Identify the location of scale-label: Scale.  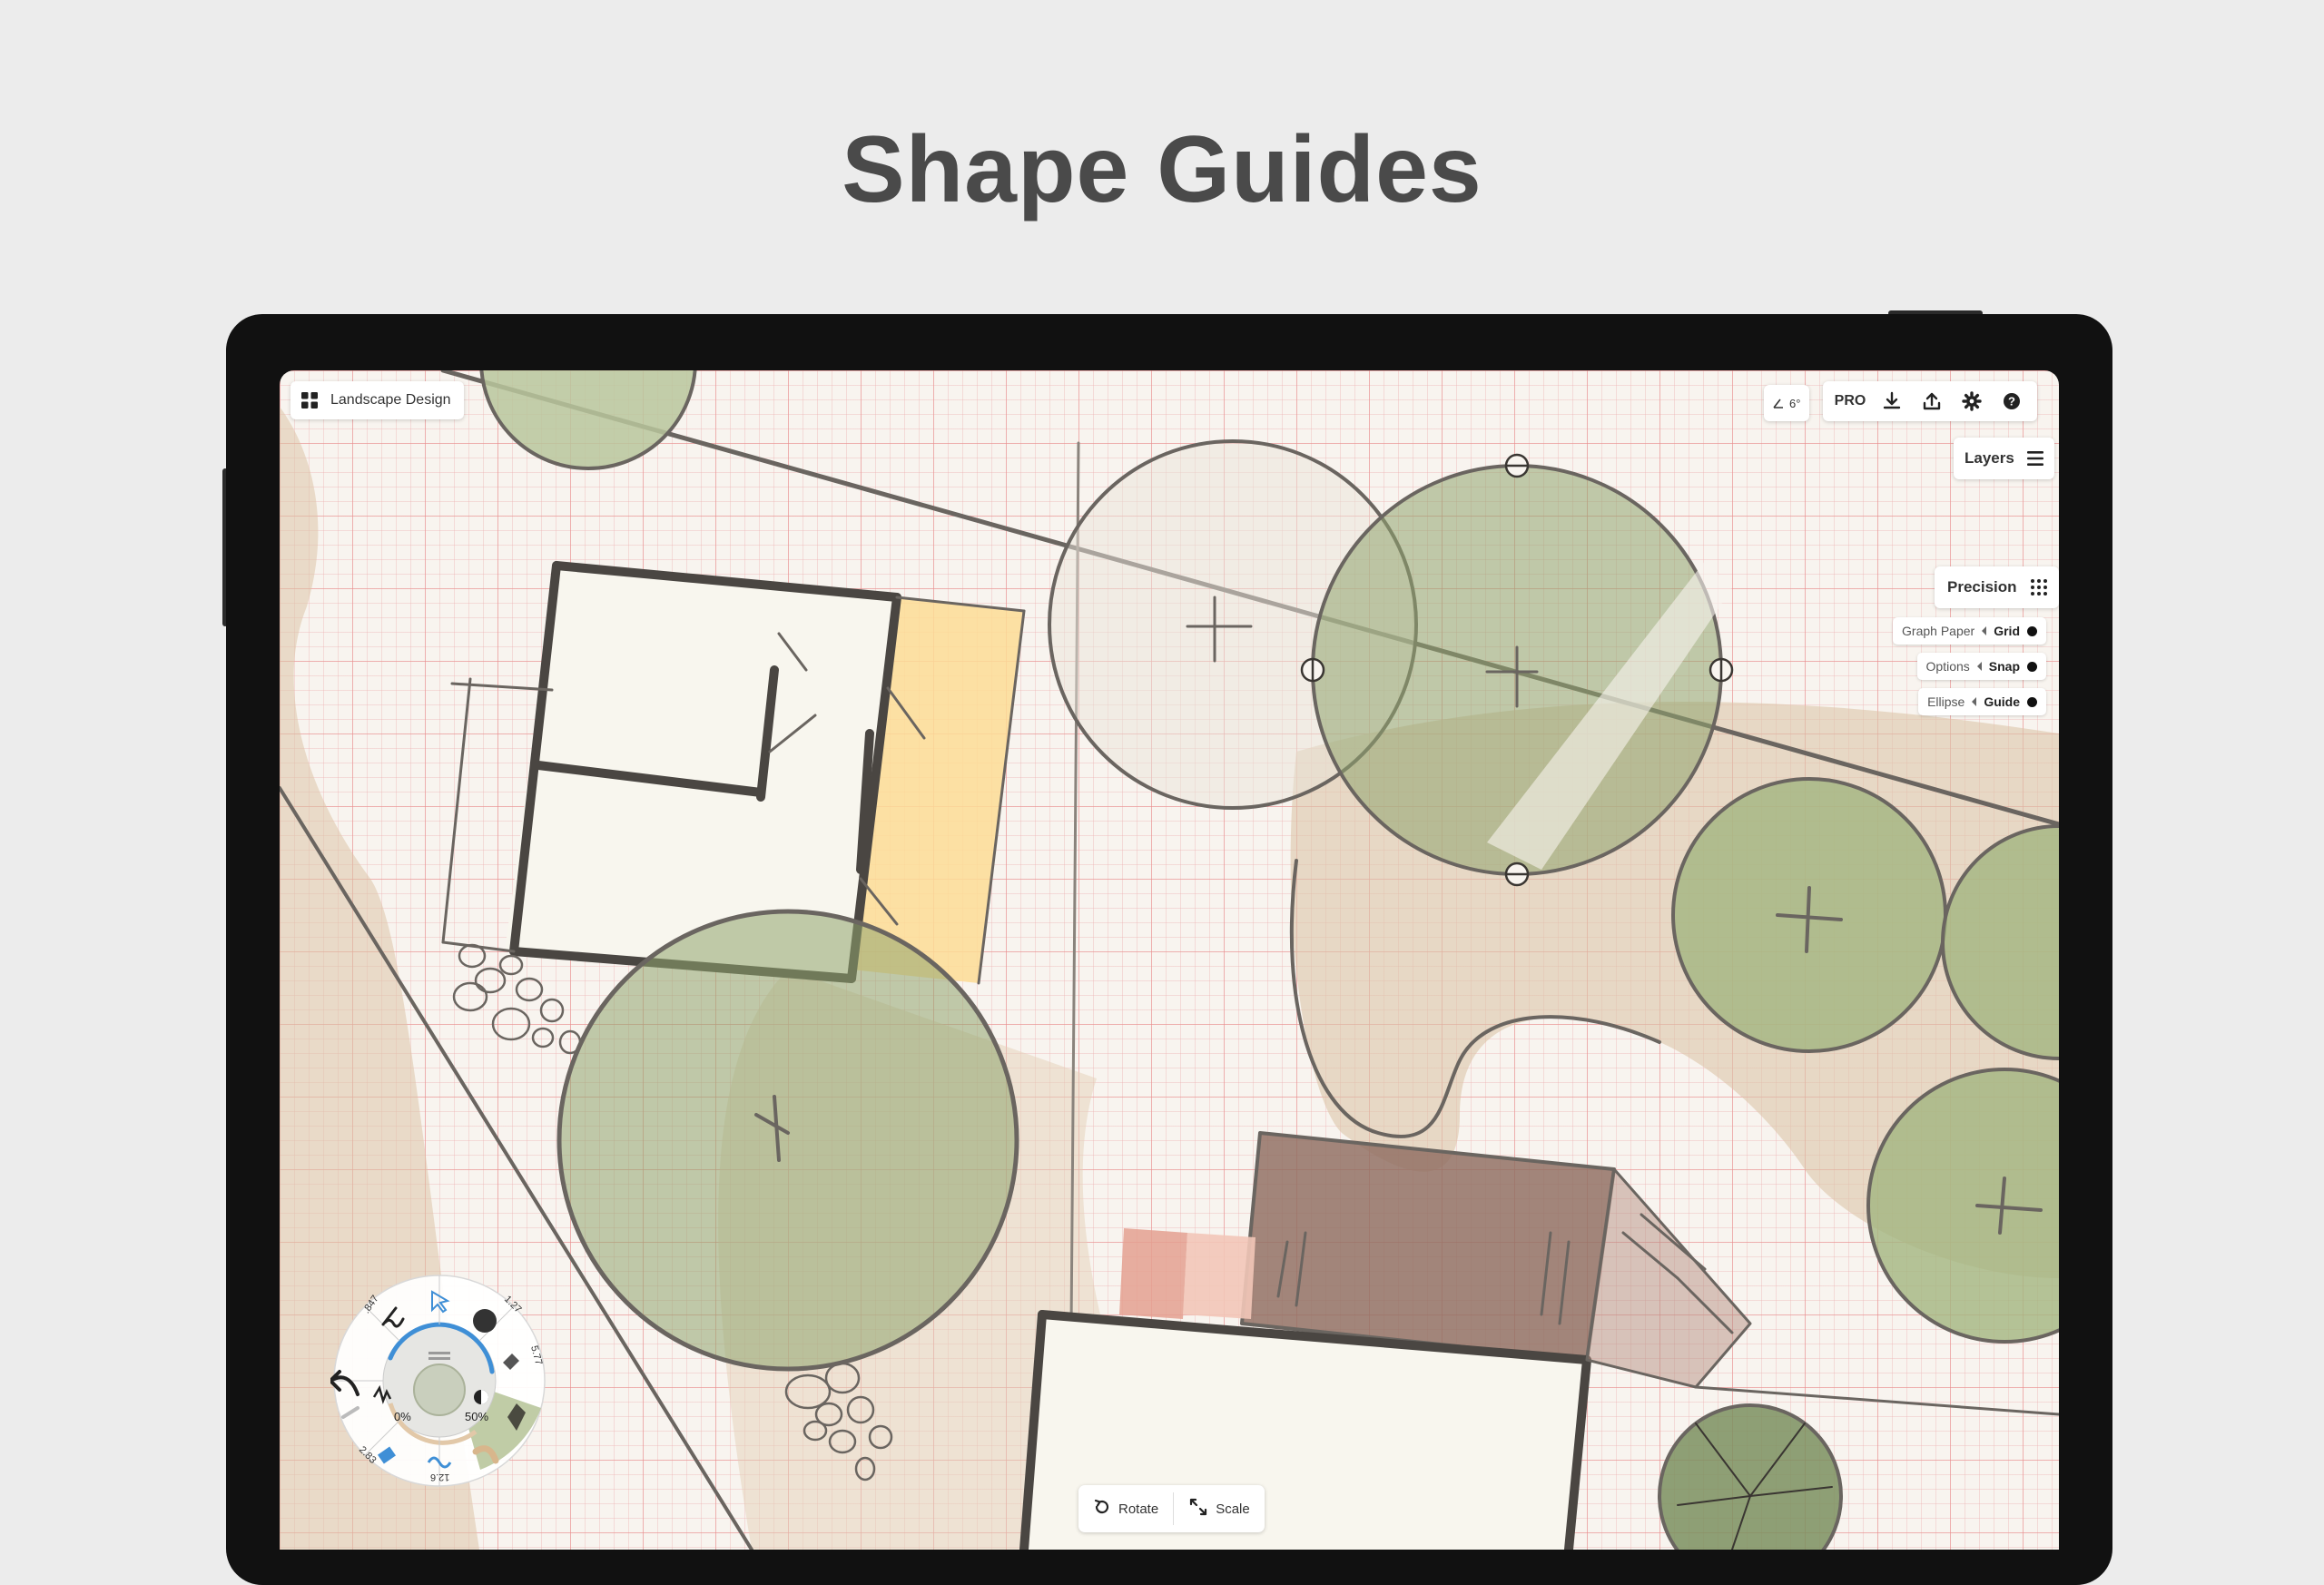
(1233, 1509).